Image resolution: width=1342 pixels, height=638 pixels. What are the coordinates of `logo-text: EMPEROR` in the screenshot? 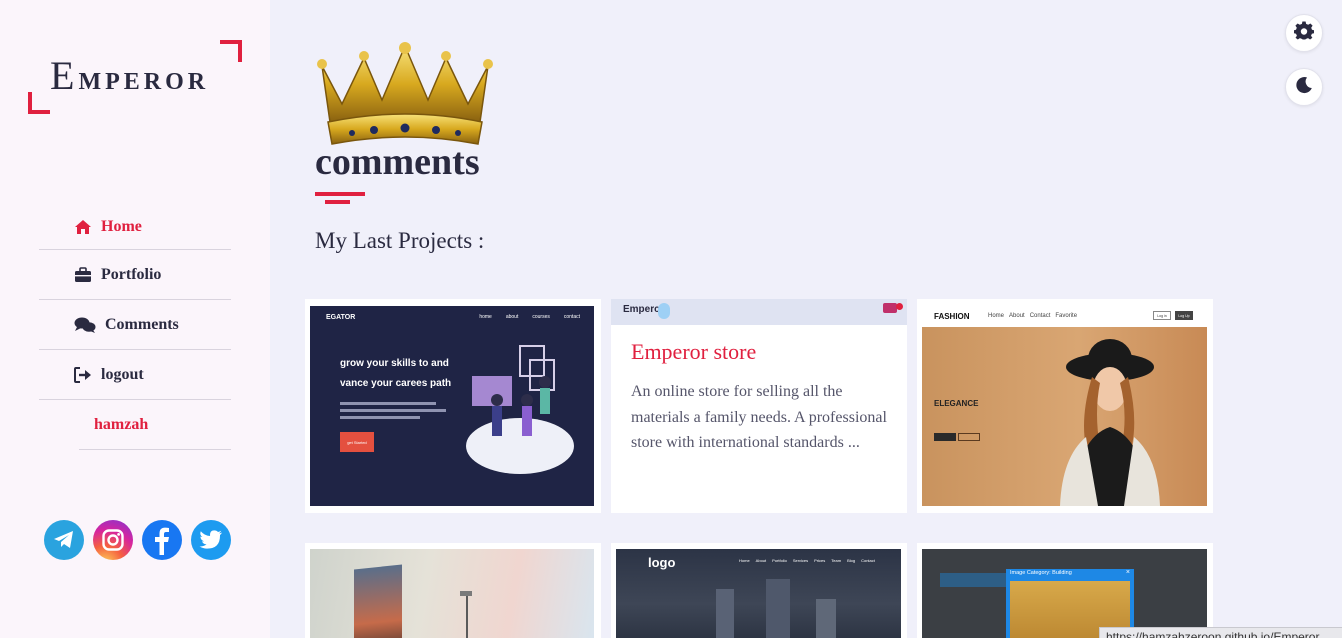 It's located at (129, 75).